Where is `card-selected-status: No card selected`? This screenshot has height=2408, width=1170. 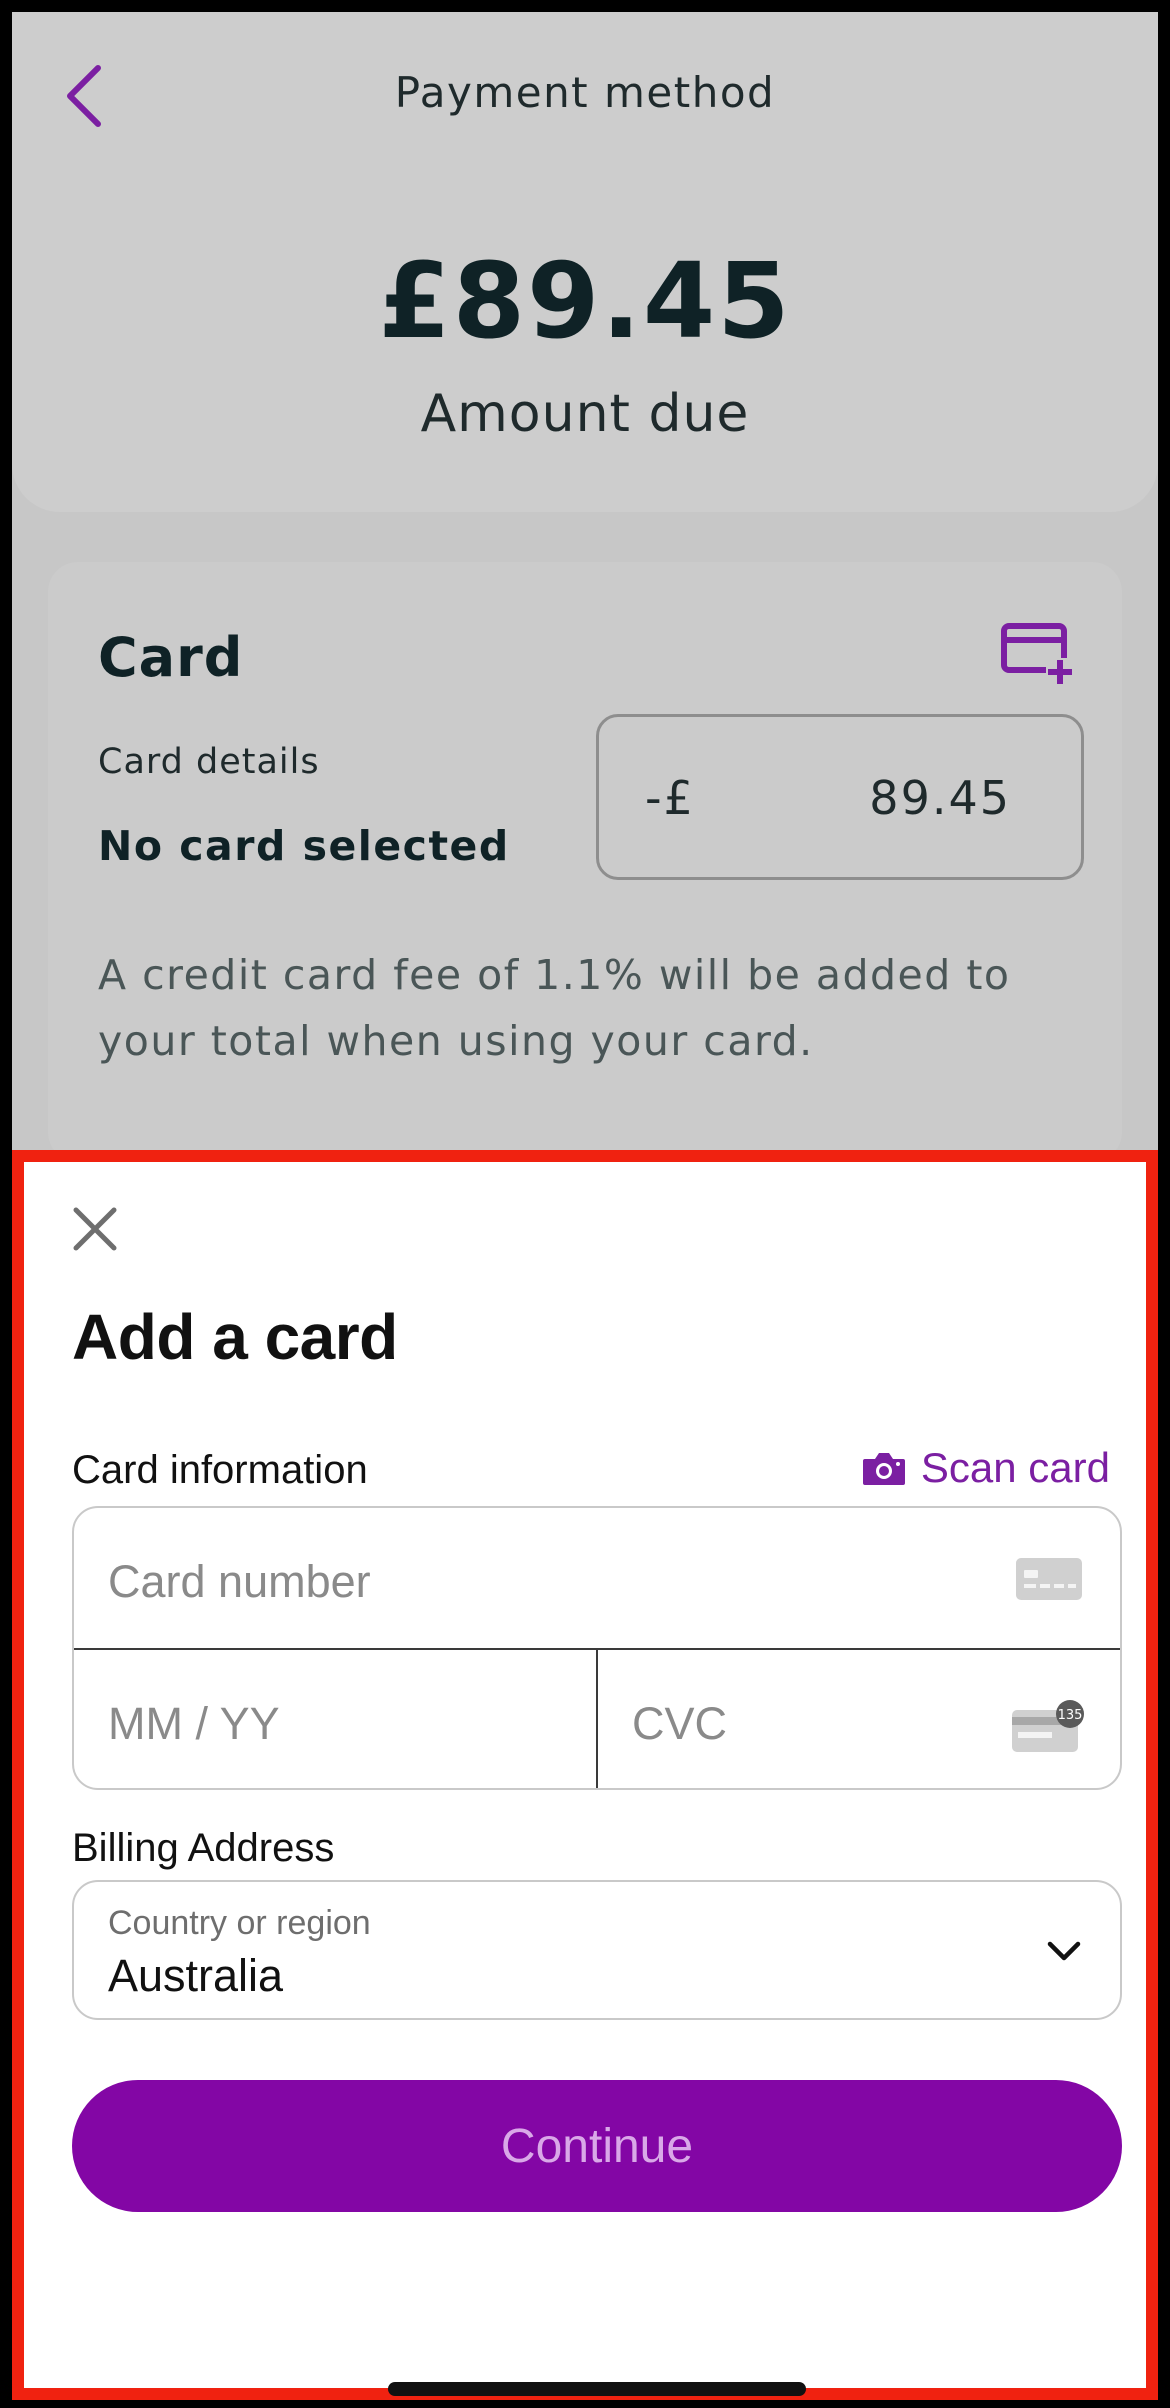
card-selected-status: No card selected is located at coordinates (304, 846).